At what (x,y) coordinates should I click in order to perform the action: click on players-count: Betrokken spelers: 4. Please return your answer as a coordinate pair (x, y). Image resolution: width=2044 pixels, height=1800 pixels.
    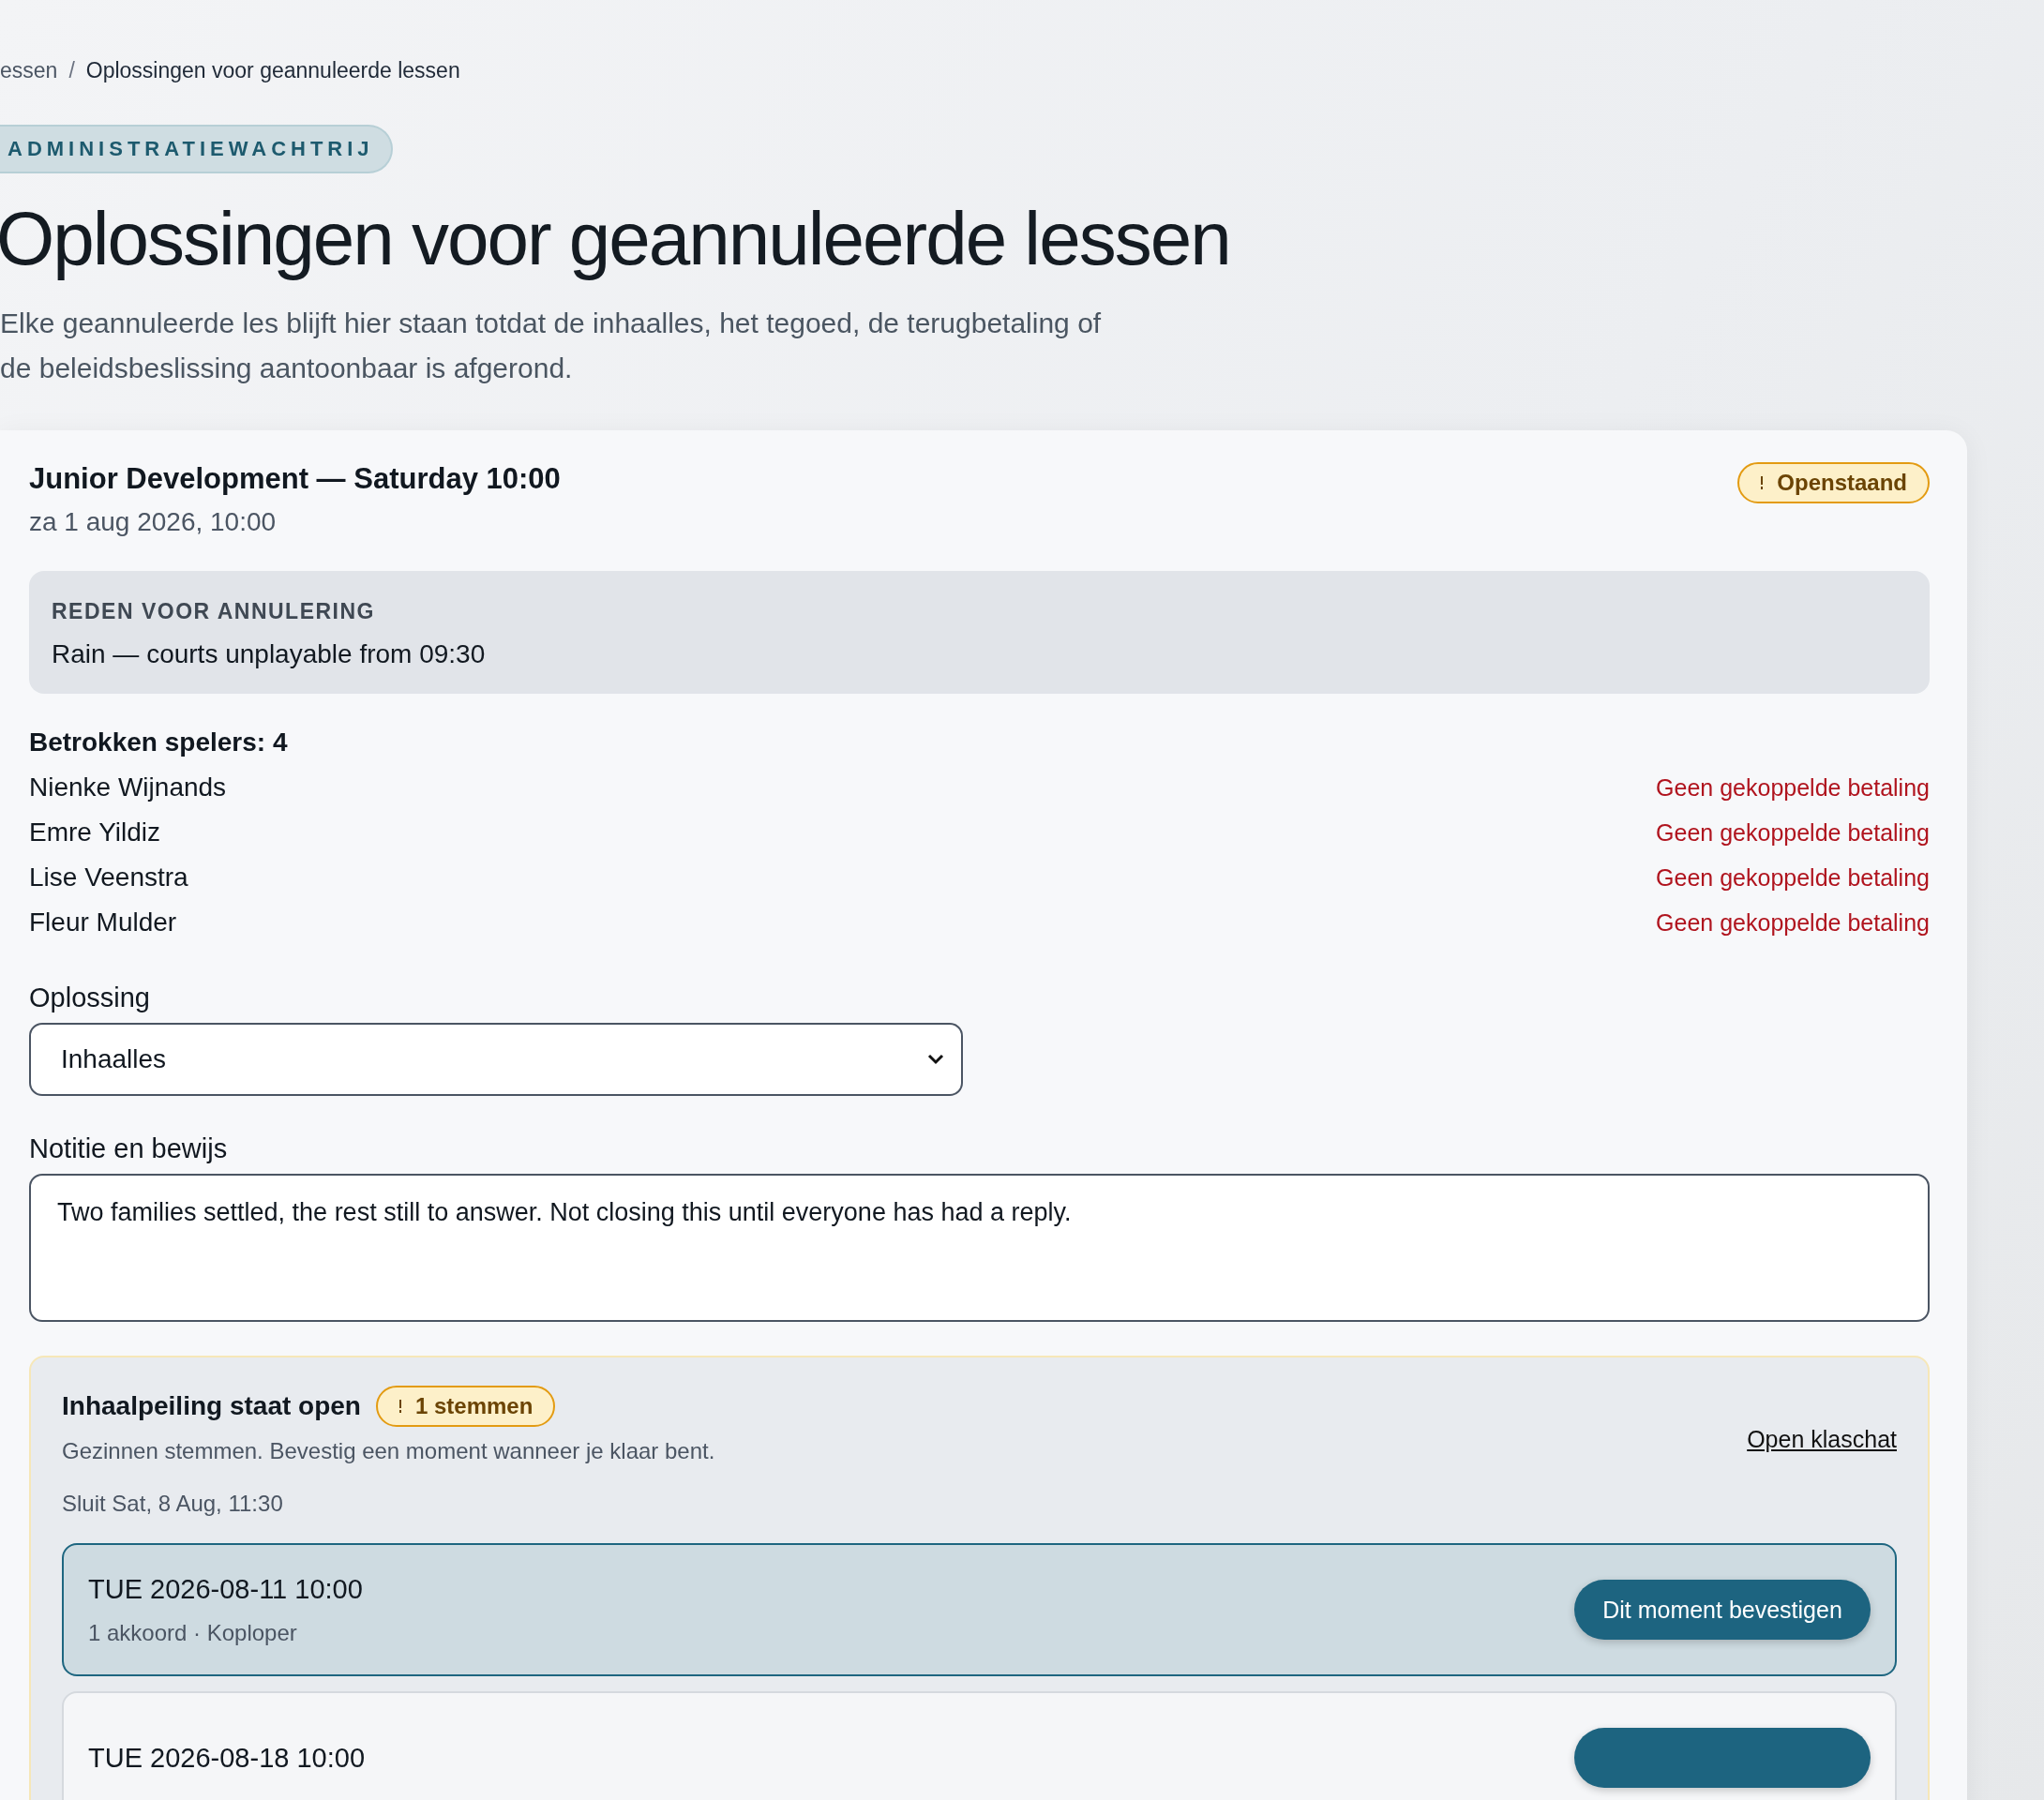
    Looking at the image, I should click on (159, 743).